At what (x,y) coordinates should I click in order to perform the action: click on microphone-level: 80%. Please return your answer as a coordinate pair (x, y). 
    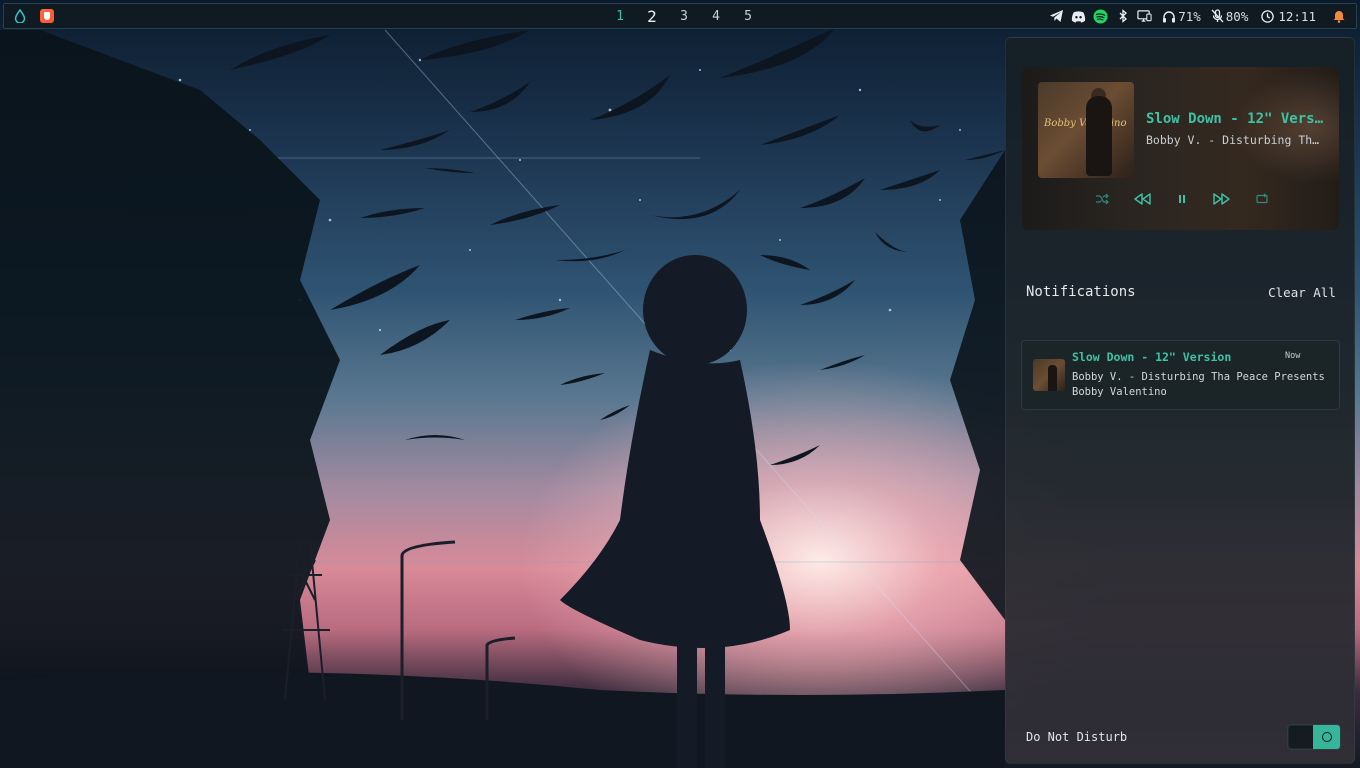
    Looking at the image, I should click on (1230, 16).